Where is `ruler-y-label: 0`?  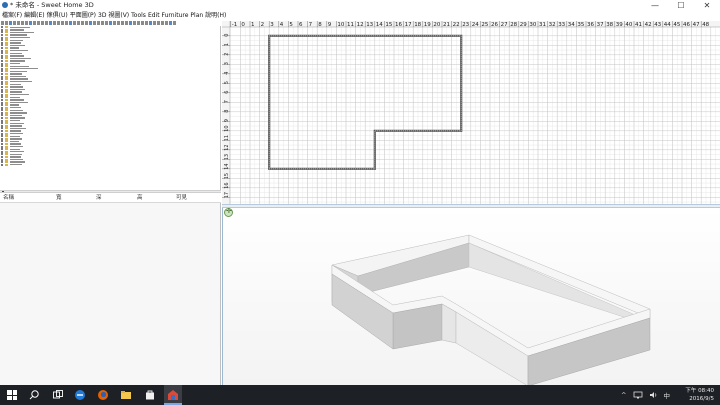
ruler-y-label: 0 is located at coordinates (227, 35).